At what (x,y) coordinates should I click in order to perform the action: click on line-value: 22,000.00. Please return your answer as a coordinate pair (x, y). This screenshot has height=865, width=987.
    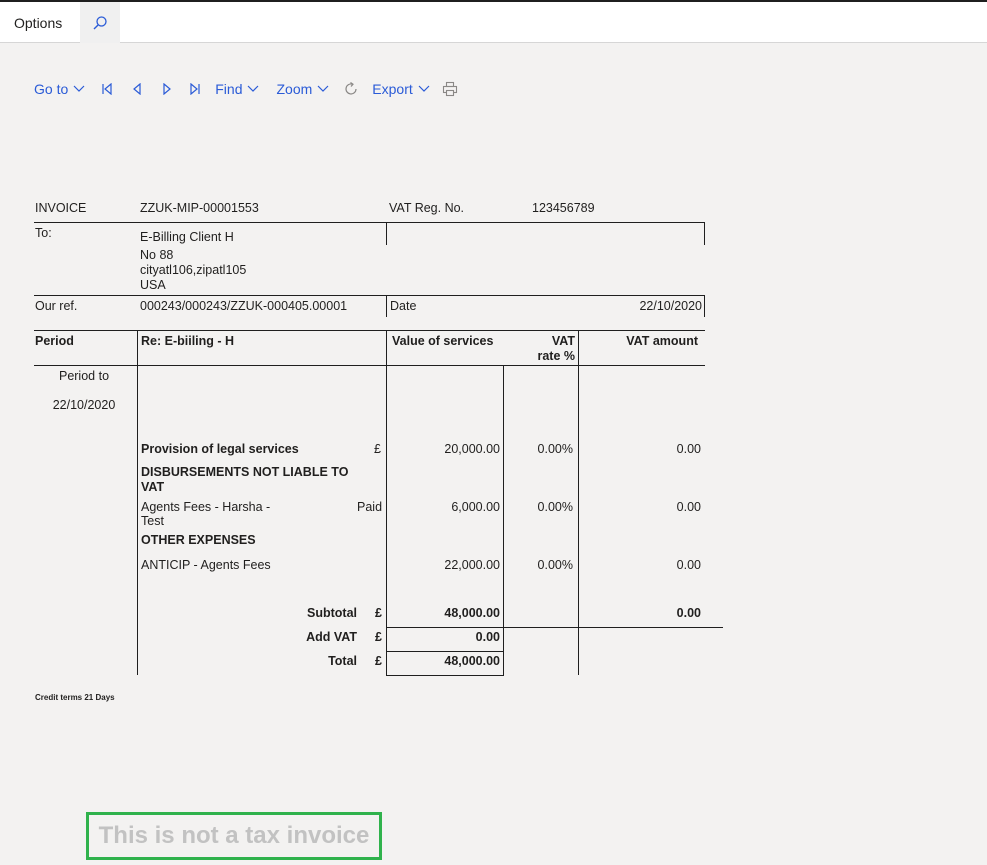
    Looking at the image, I should click on (472, 565).